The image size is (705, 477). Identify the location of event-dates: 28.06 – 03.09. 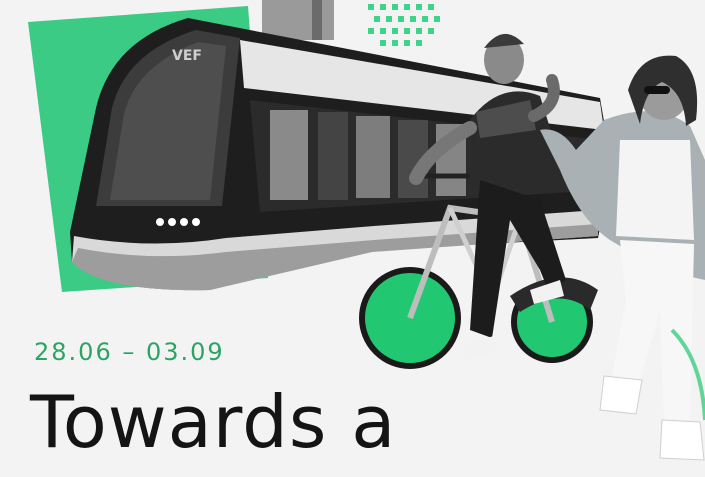
(129, 352).